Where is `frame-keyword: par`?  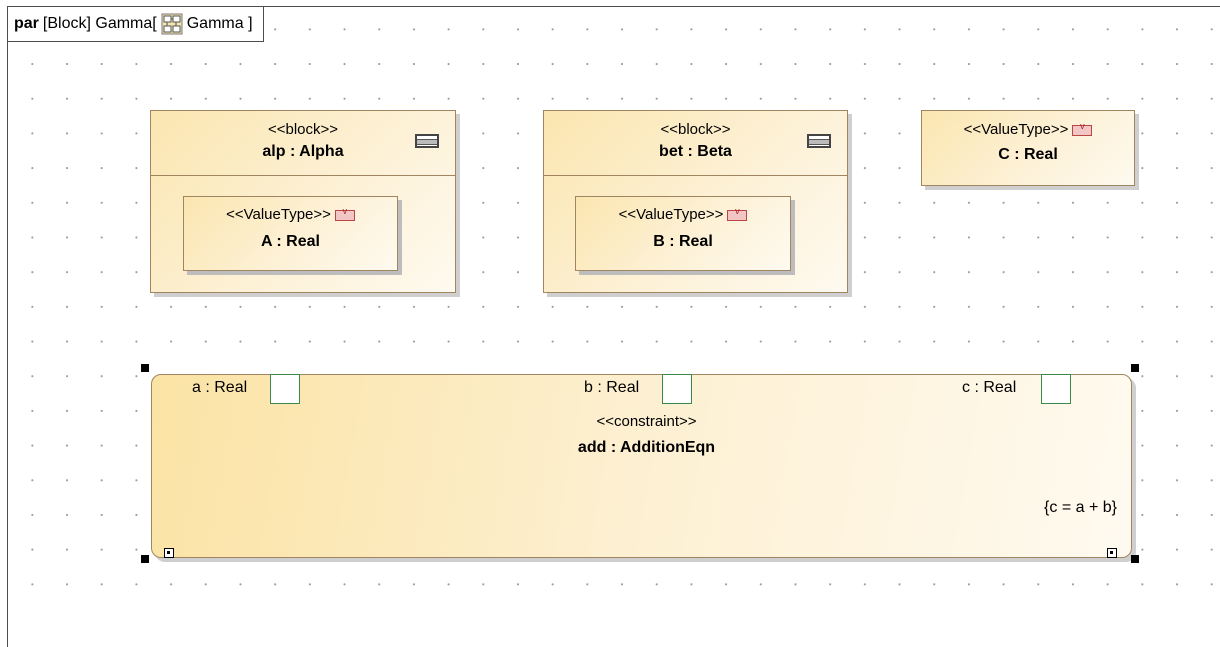 frame-keyword: par is located at coordinates (26, 23).